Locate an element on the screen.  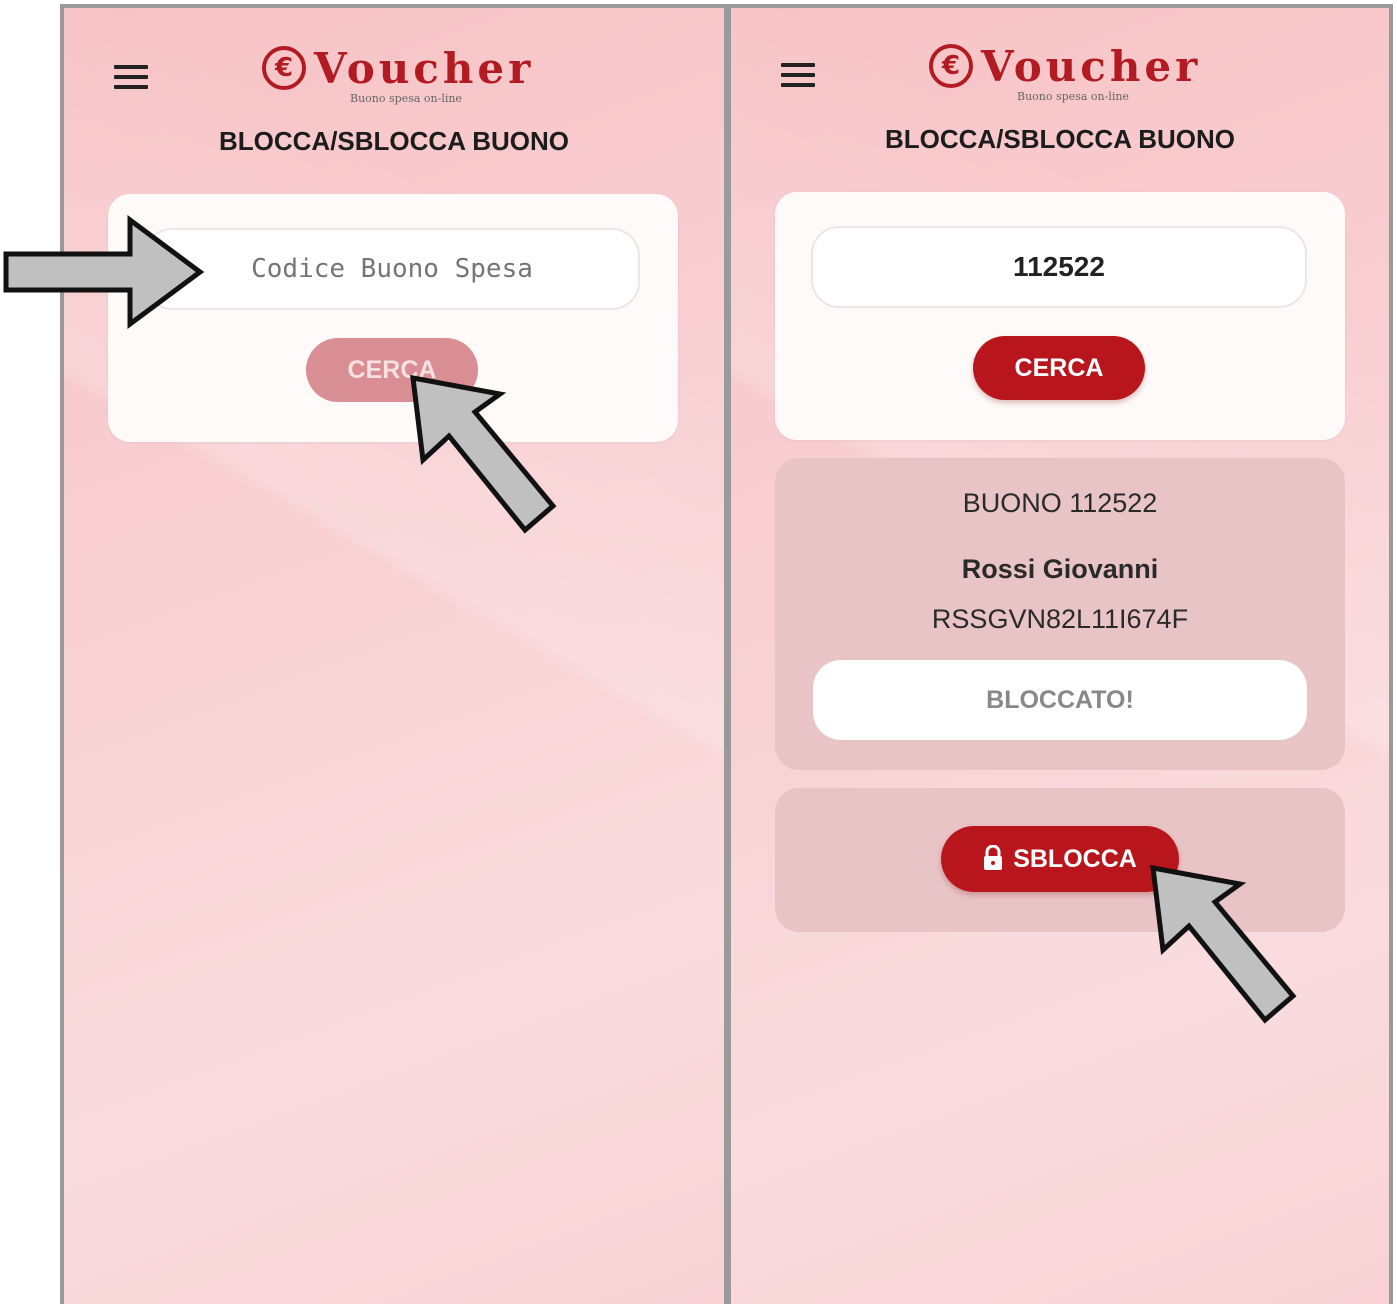
unlock-button-label: SBLOCCA is located at coordinates (1075, 859).